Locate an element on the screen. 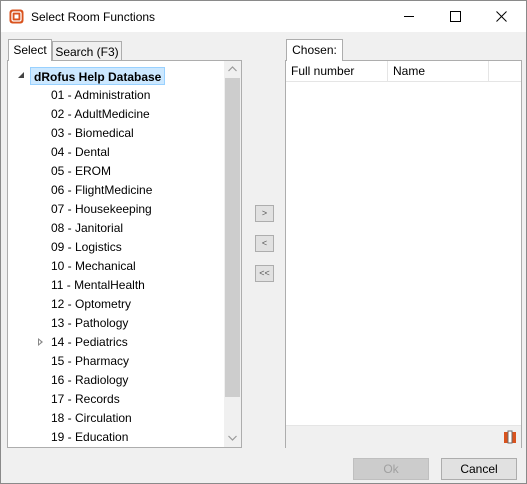 Image resolution: width=527 pixels, height=484 pixels. chevron-up-icon is located at coordinates (232, 69).